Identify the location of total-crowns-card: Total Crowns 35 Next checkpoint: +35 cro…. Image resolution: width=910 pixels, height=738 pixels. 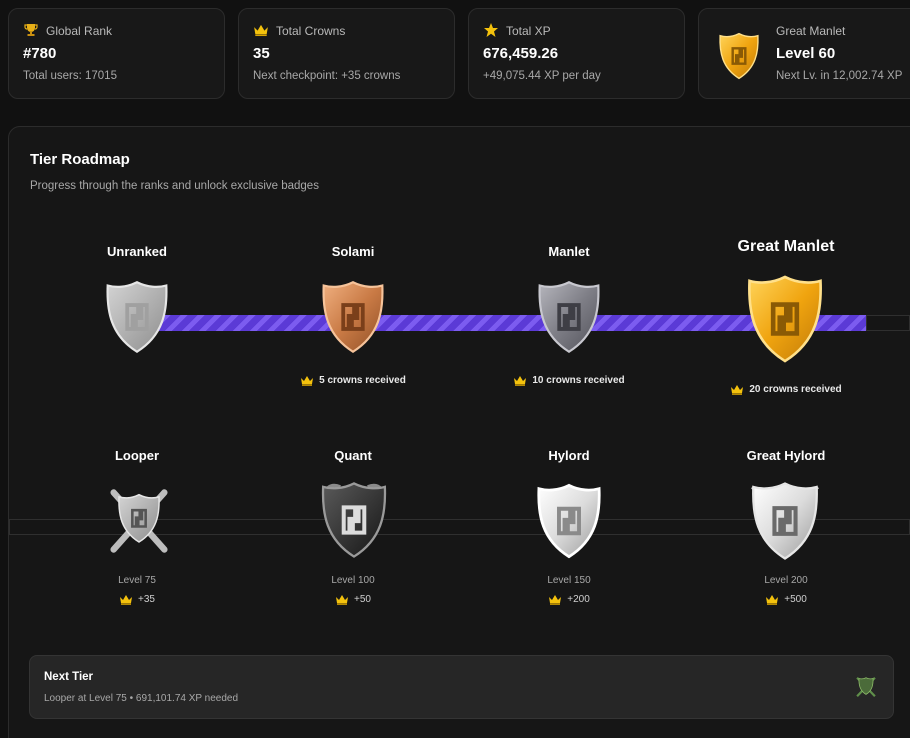
(346, 53).